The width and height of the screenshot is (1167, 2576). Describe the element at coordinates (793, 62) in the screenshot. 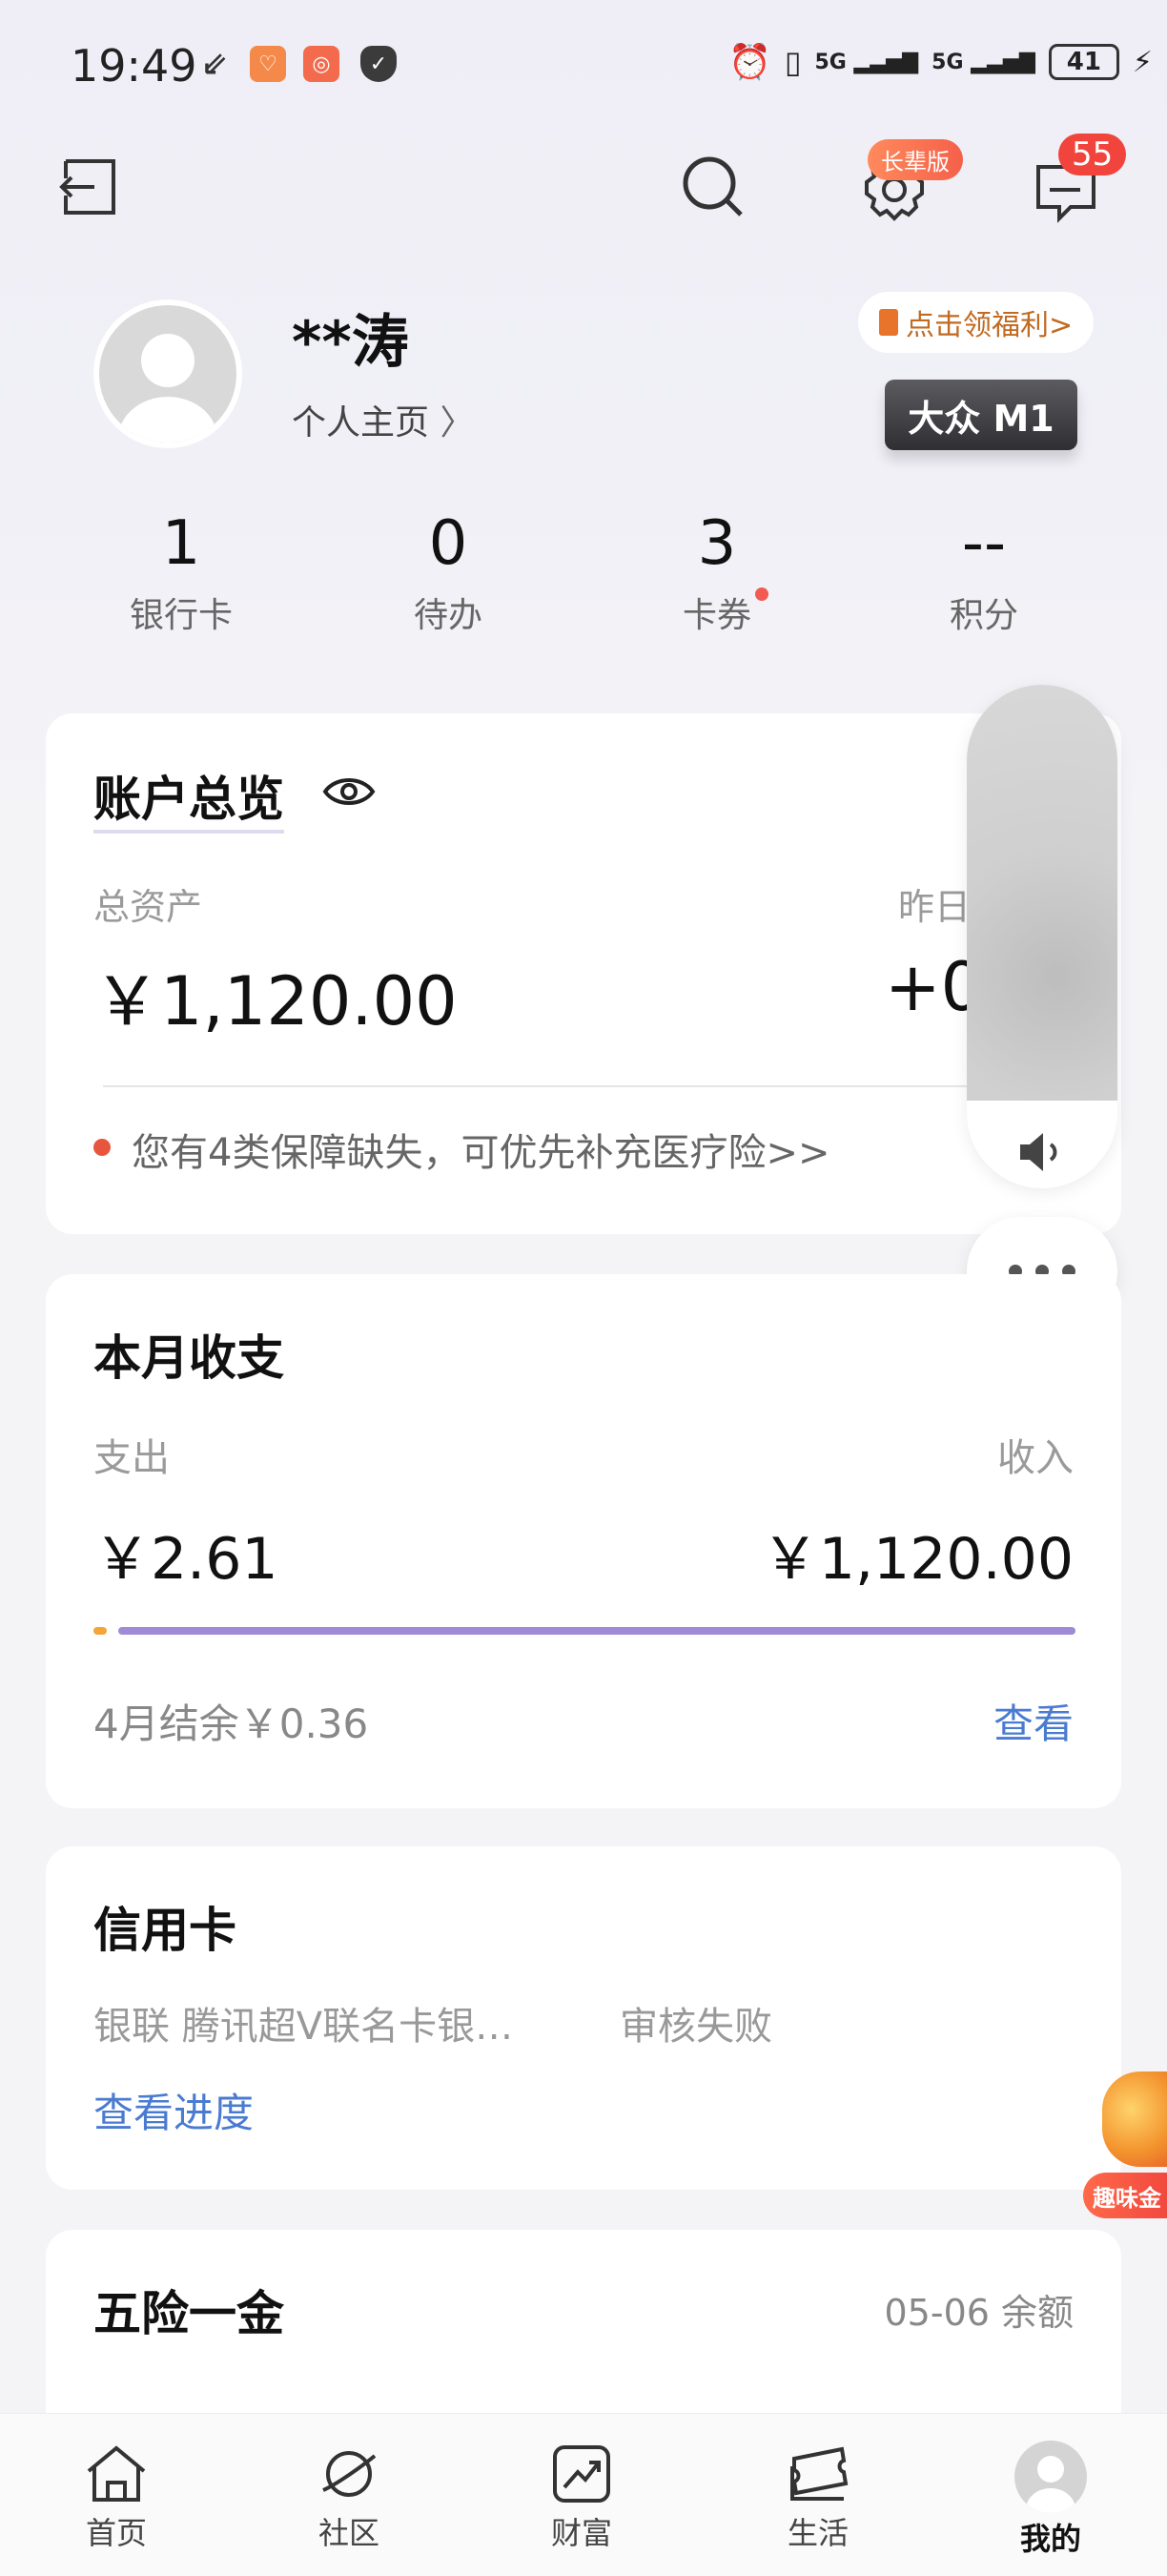

I see `vibrate-icon: ▯` at that location.